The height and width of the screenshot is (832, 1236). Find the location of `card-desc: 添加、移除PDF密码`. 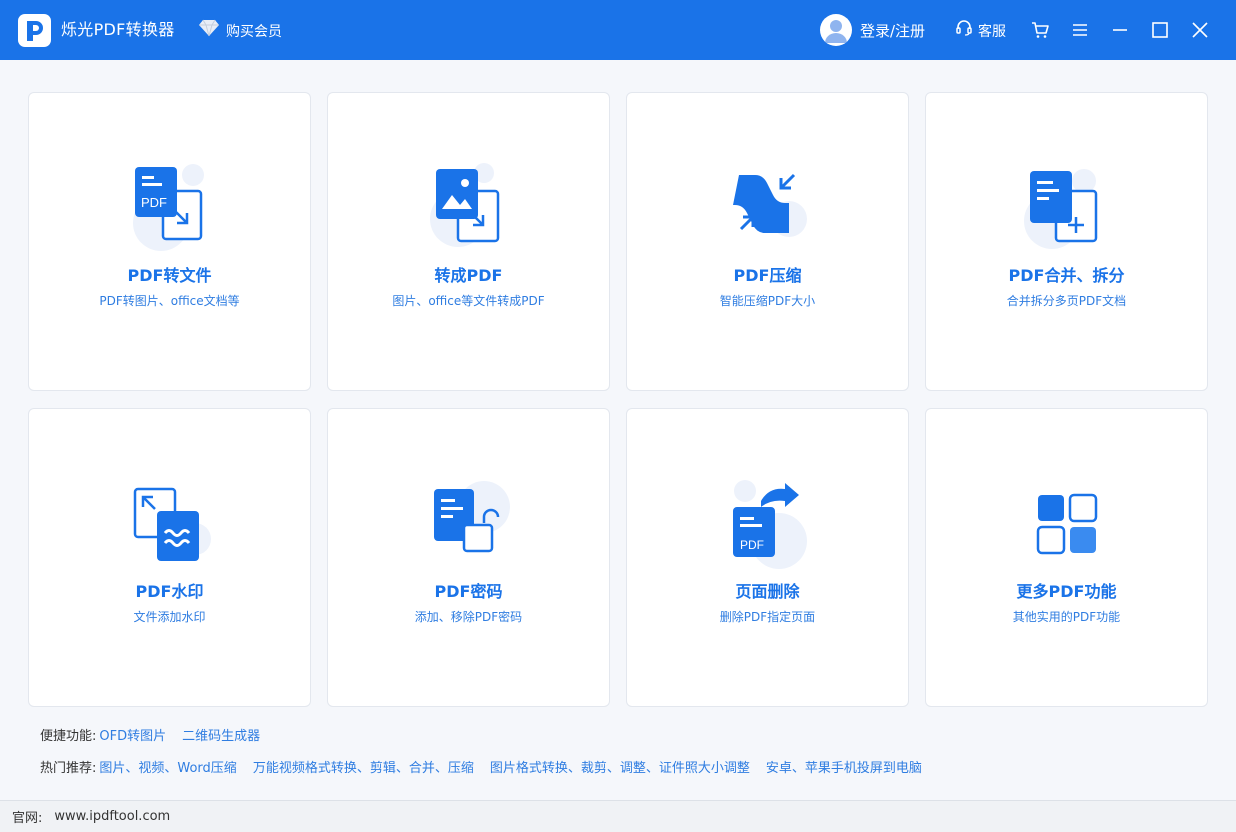

card-desc: 添加、移除PDF密码 is located at coordinates (468, 617).